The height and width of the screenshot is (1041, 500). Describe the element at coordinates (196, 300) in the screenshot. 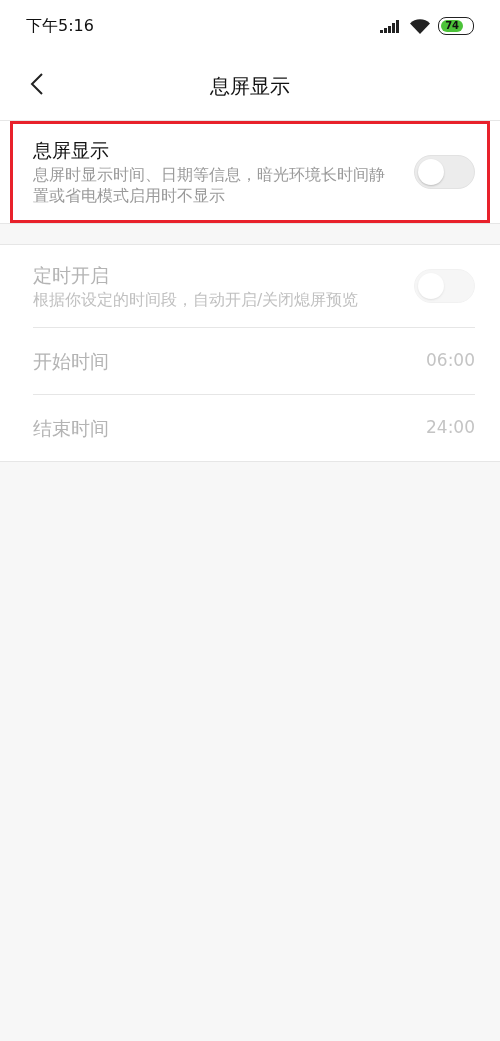

I see `setting-description: 根据你设定的时间段，自动开启/关闭熄屏预览` at that location.